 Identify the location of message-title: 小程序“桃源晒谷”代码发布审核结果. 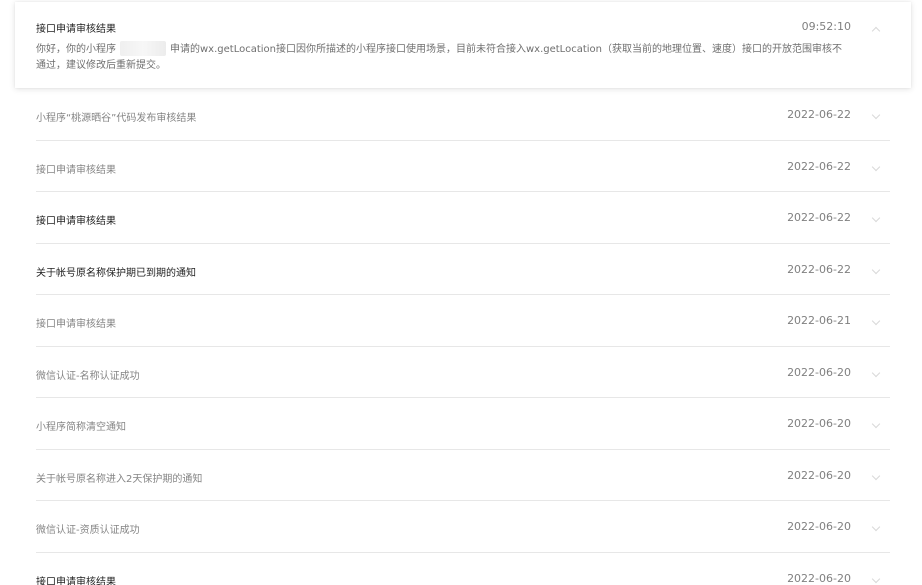
(116, 118).